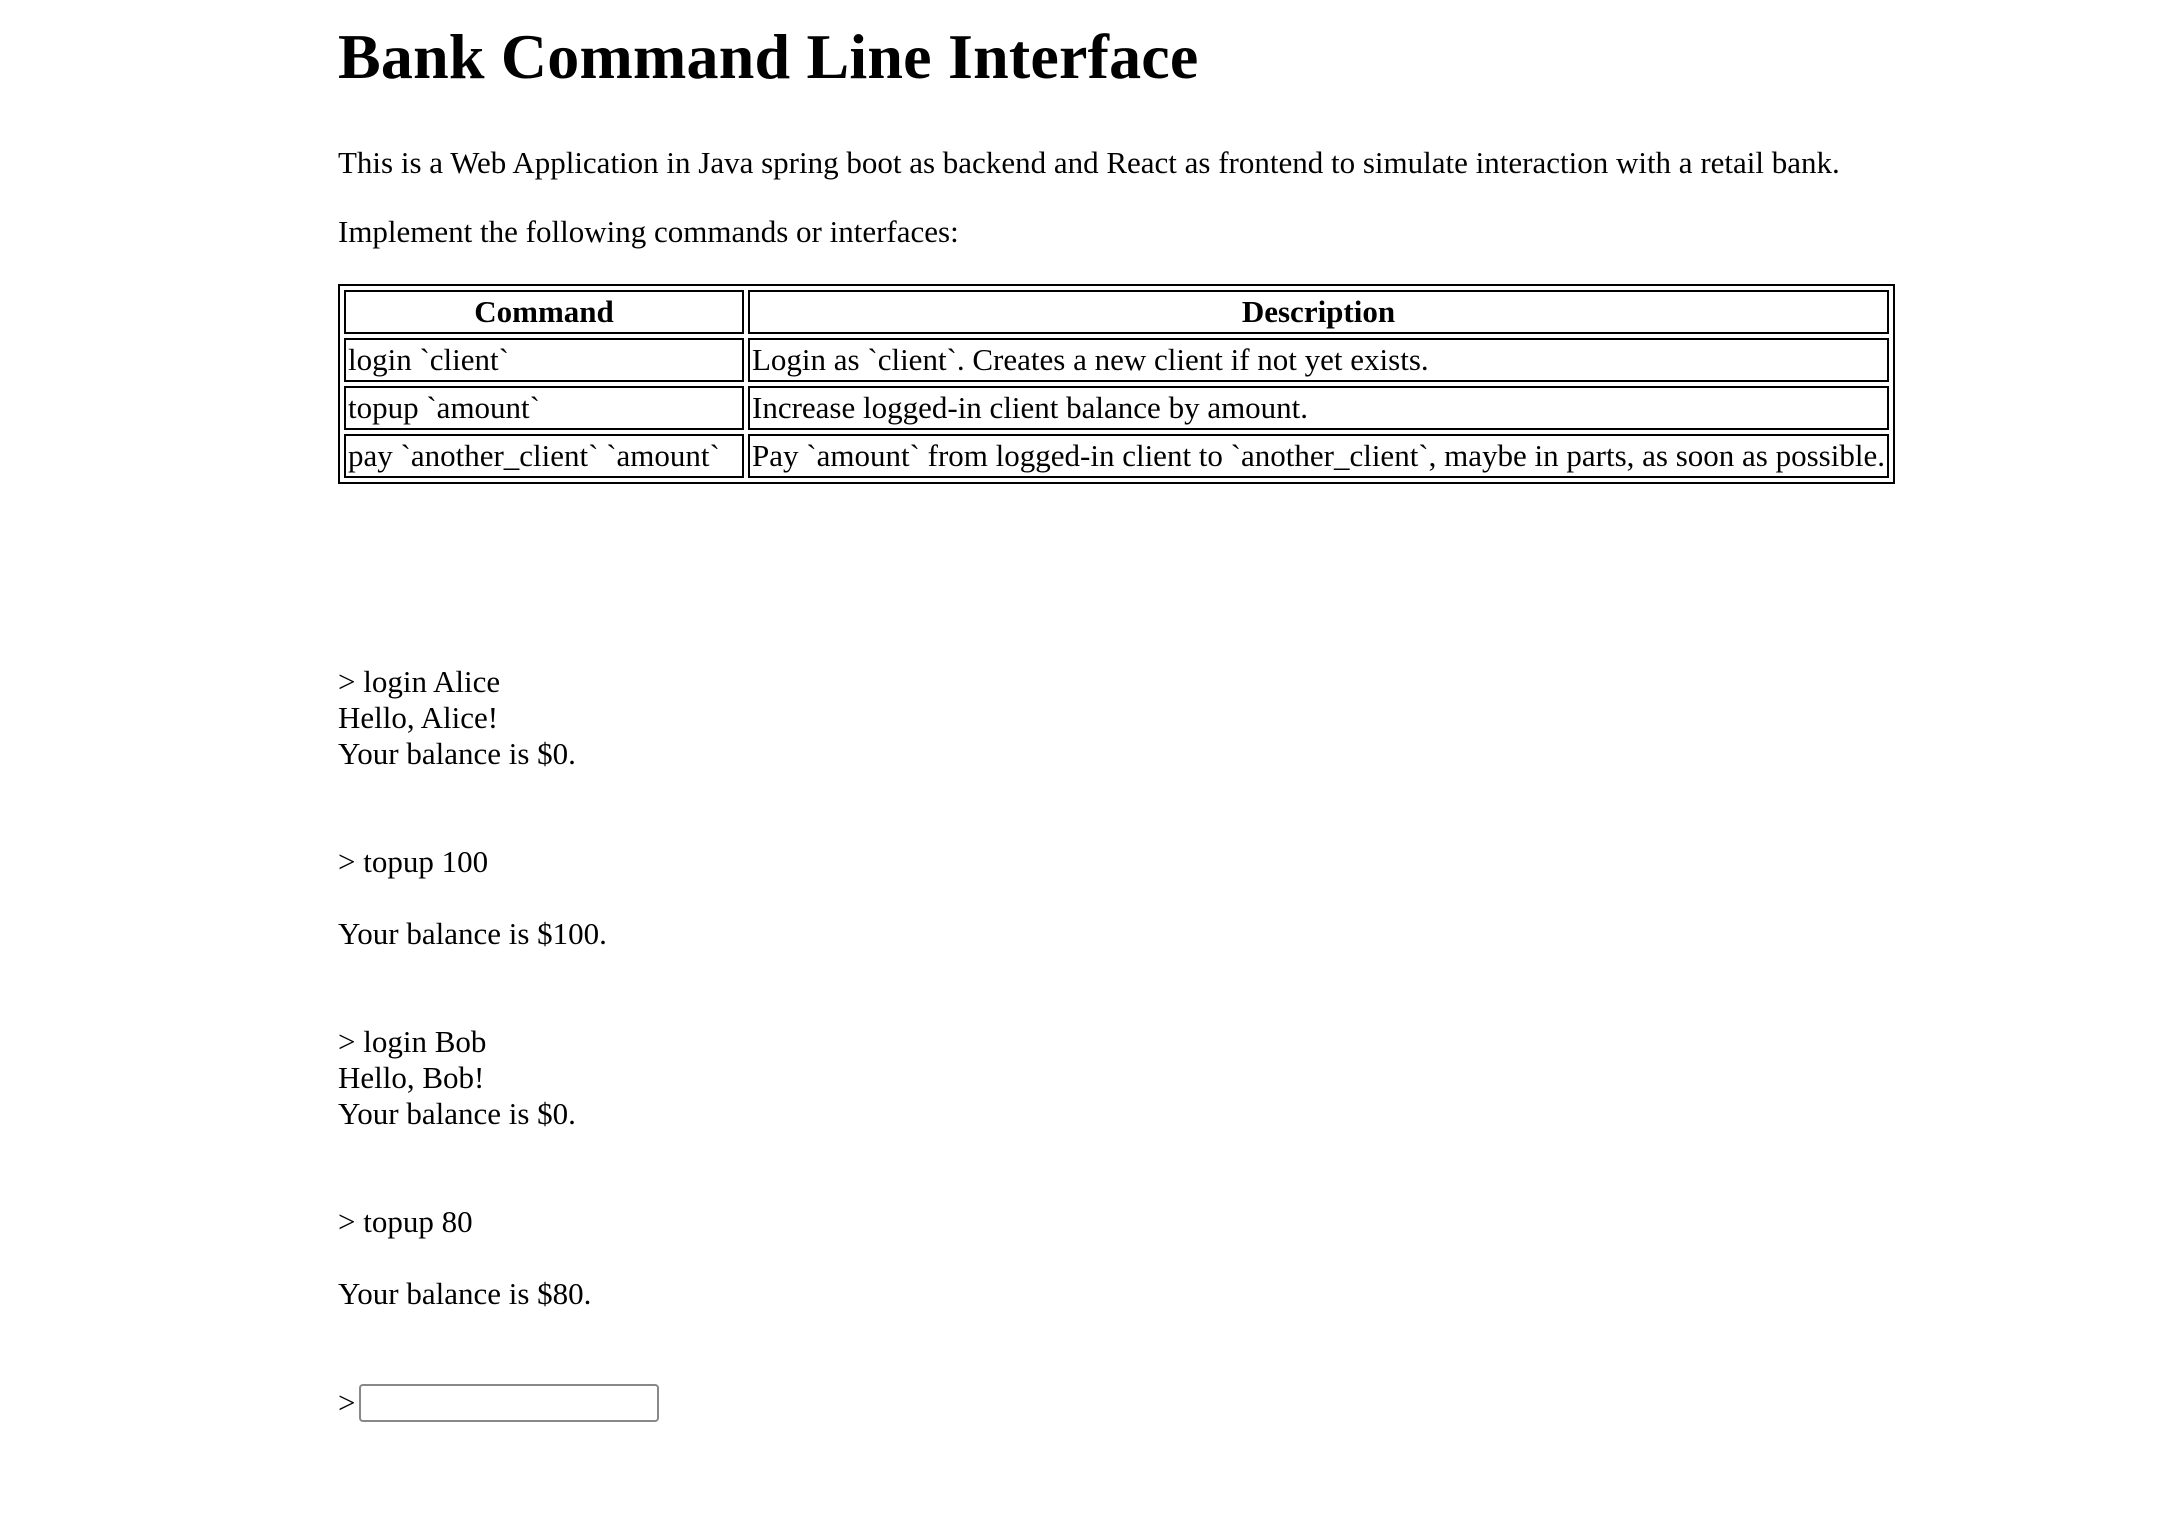 Image resolution: width=2182 pixels, height=1536 pixels. Describe the element at coordinates (1138, 1258) in the screenshot. I see `console-entry: > topup 80 Your balance is $80.` at that location.